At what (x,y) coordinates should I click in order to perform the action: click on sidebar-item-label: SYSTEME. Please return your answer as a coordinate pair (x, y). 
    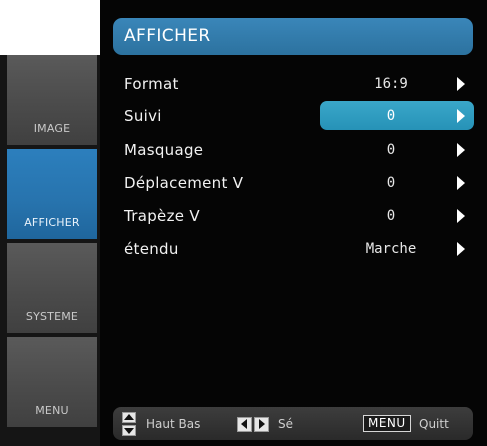
    Looking at the image, I should click on (52, 316).